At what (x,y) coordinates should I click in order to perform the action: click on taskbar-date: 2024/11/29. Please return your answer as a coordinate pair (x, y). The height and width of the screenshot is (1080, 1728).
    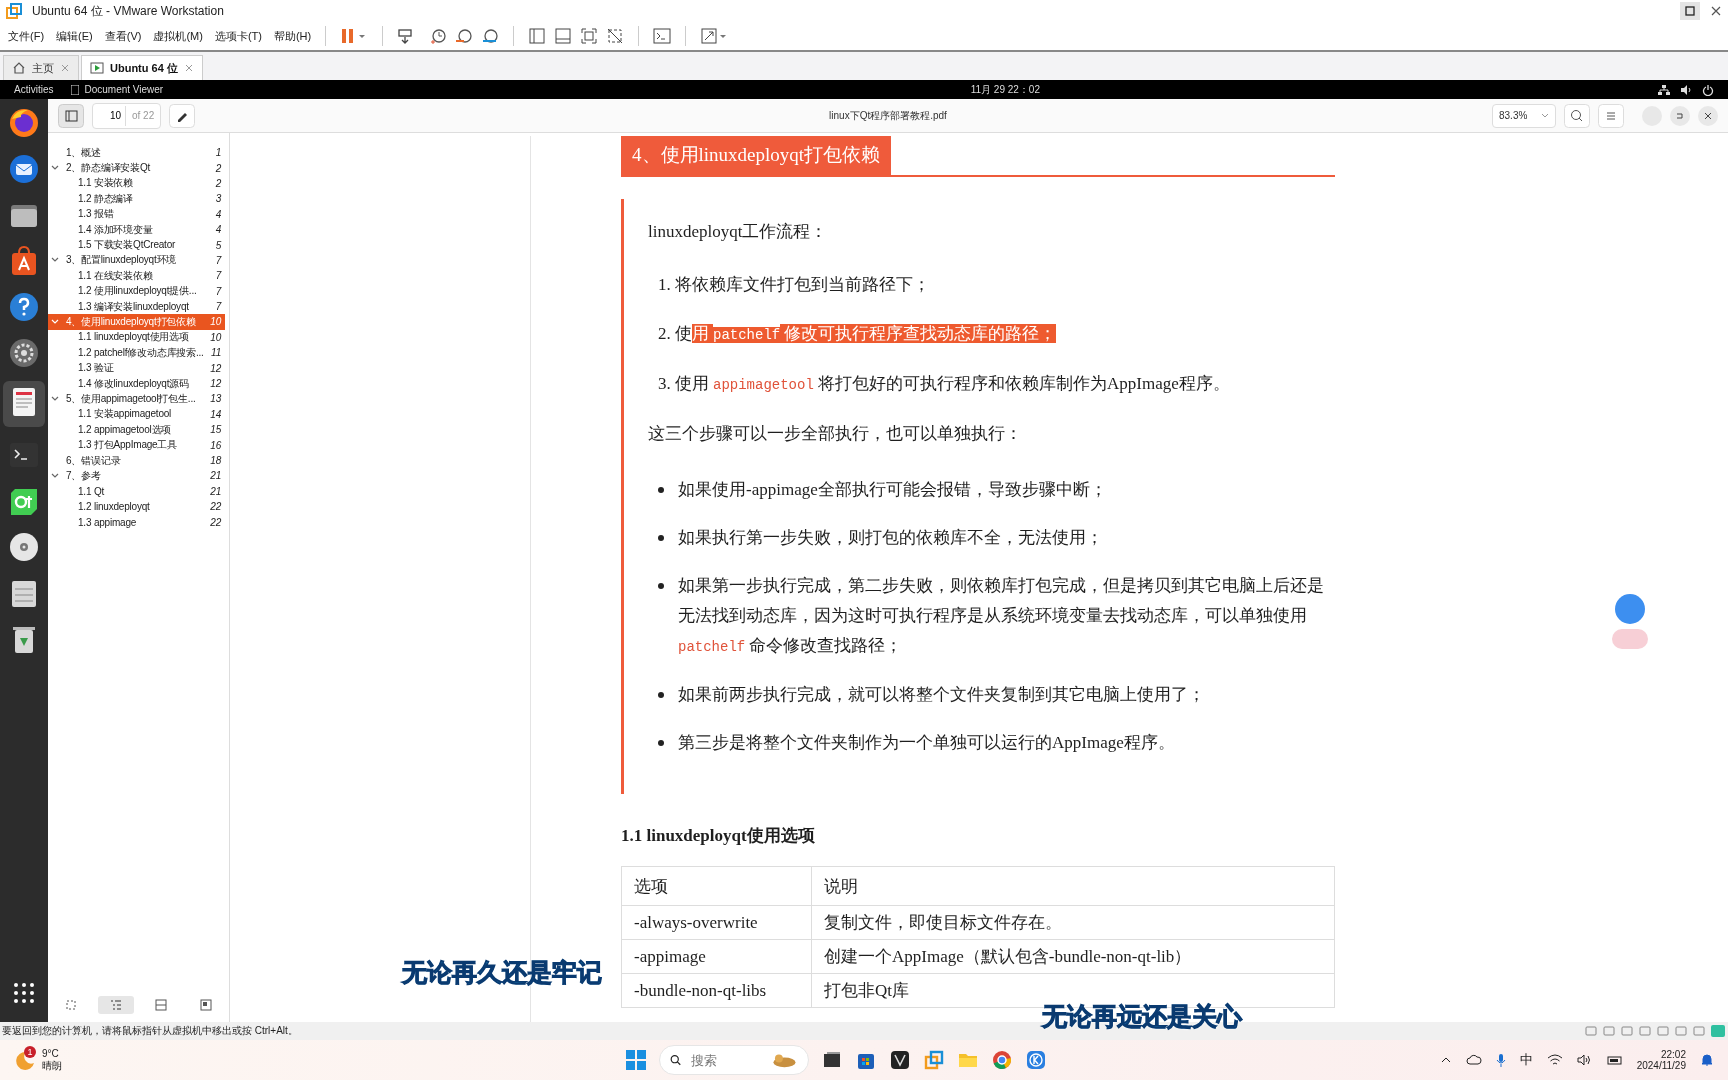
    Looking at the image, I should click on (1661, 1065).